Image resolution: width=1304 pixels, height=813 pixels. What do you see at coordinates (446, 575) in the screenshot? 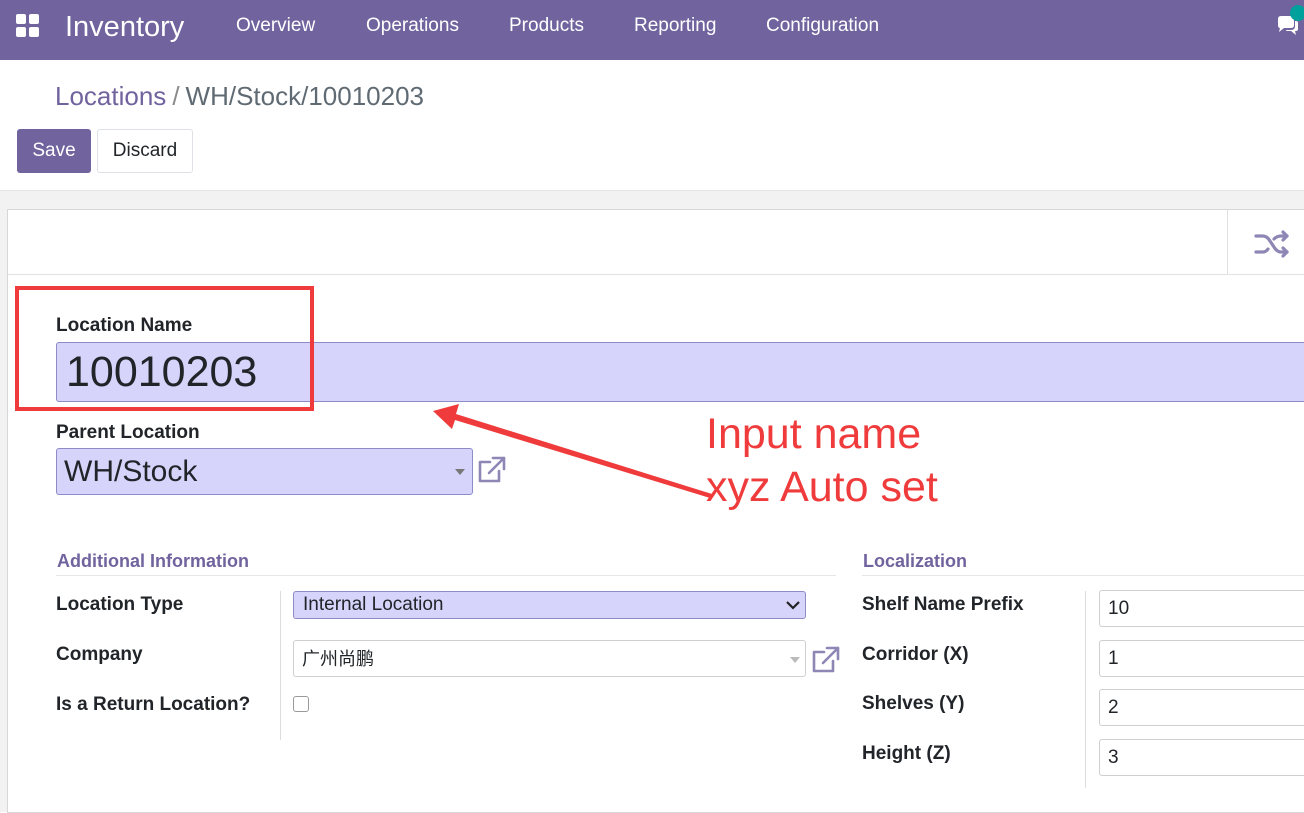
I see `additional-information-rule` at bounding box center [446, 575].